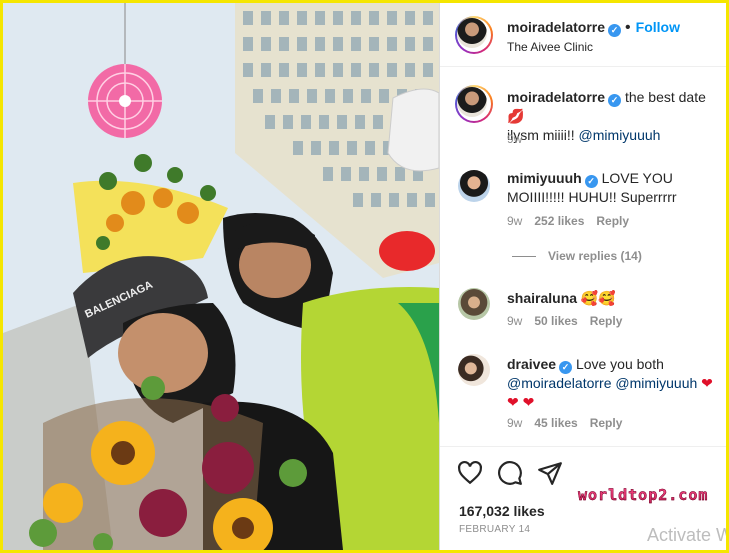 The image size is (729, 553). I want to click on post-date: FEBRUARY 14, so click(495, 529).